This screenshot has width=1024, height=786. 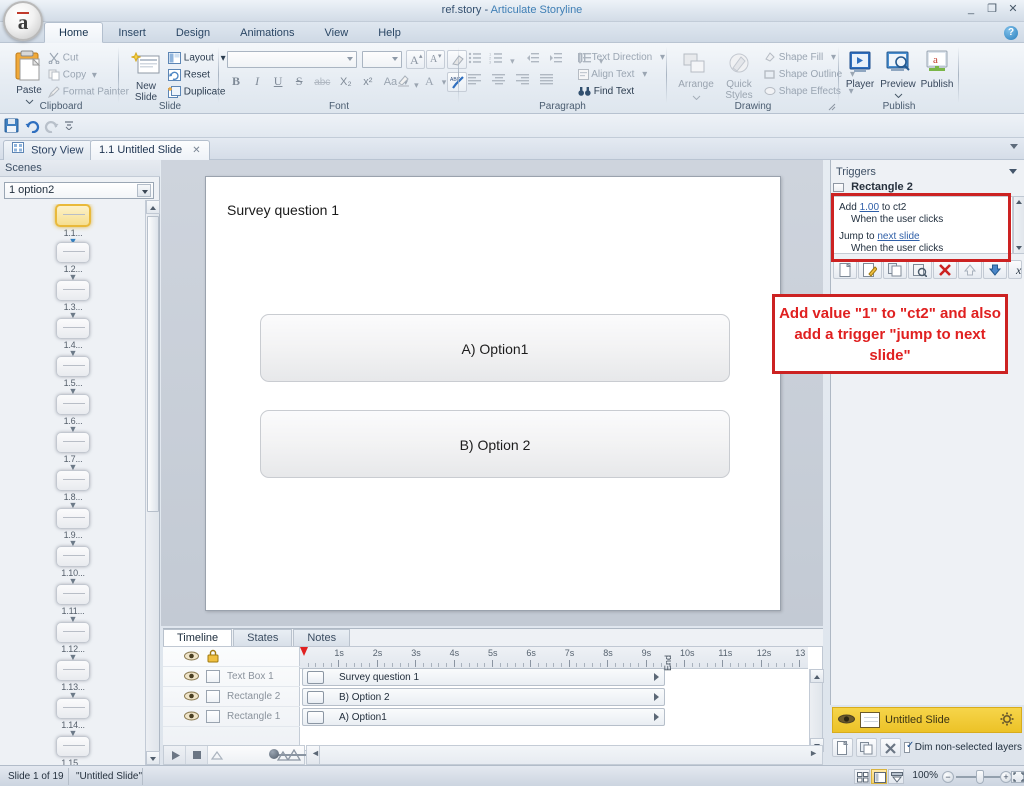 What do you see at coordinates (197, 755) in the screenshot?
I see `stop-icon` at bounding box center [197, 755].